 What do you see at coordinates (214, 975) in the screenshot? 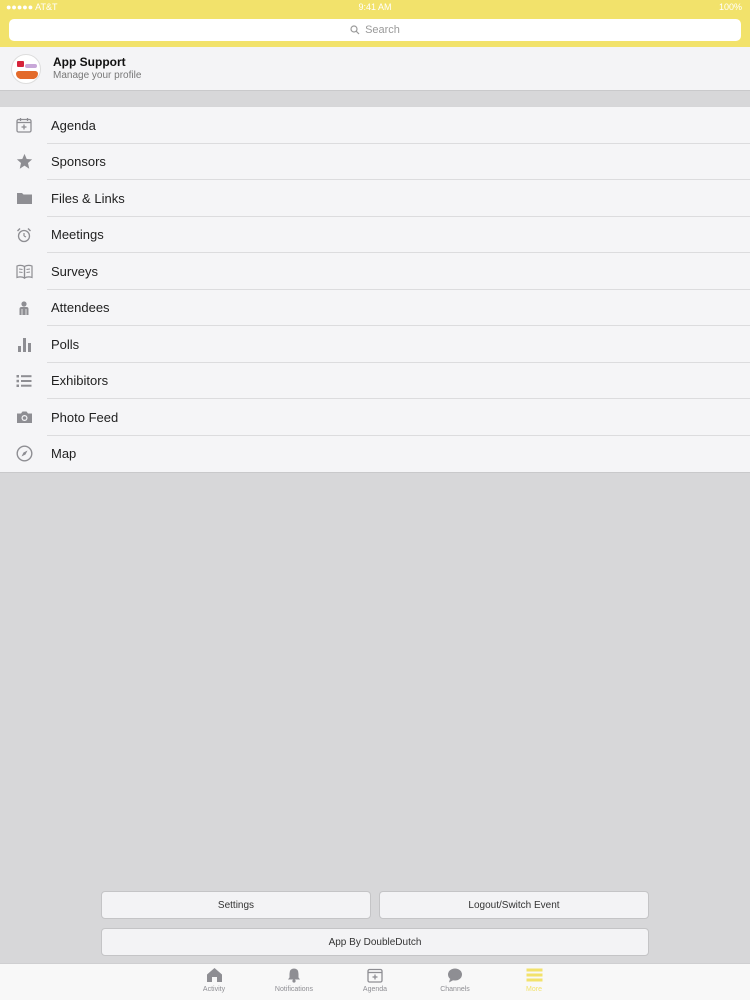
I see `home-icon` at bounding box center [214, 975].